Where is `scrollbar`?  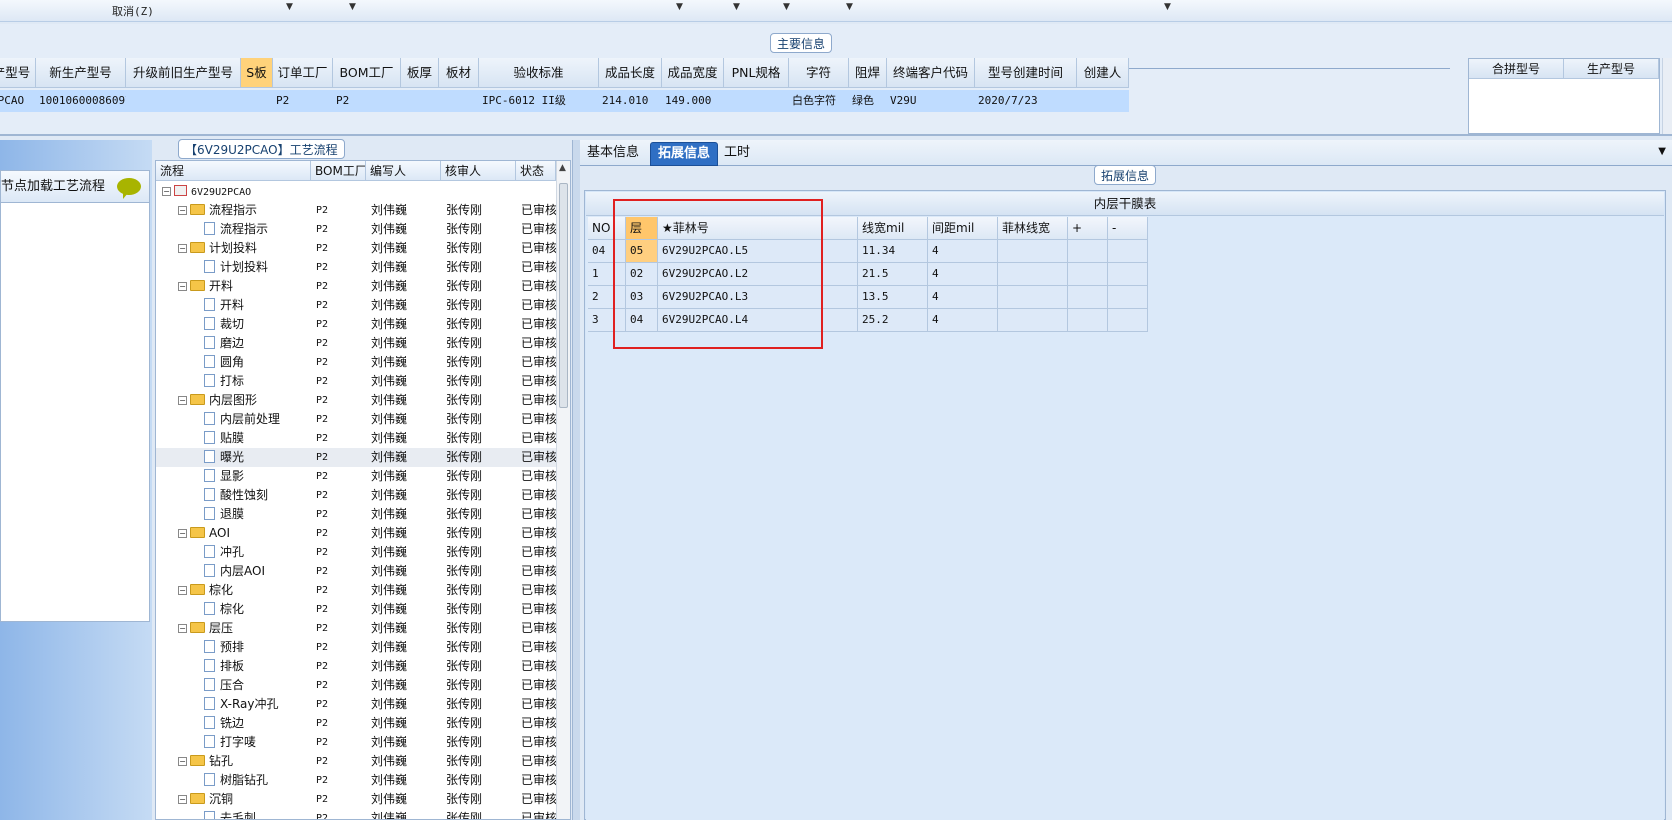 scrollbar is located at coordinates (1667, 96).